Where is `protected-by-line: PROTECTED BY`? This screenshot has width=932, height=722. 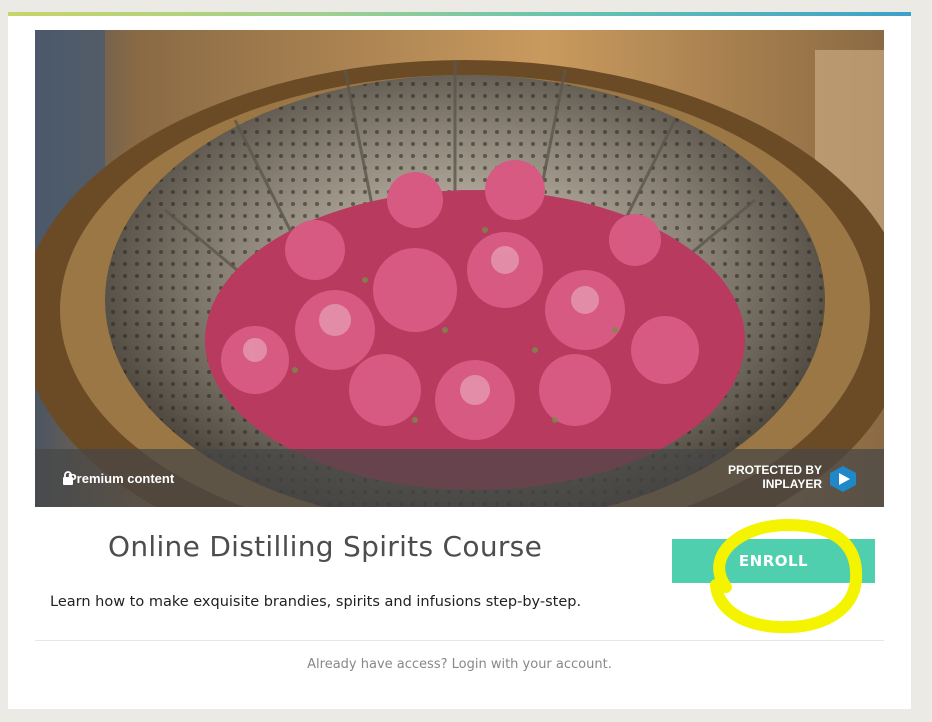
protected-by-line: PROTECTED BY is located at coordinates (774, 470).